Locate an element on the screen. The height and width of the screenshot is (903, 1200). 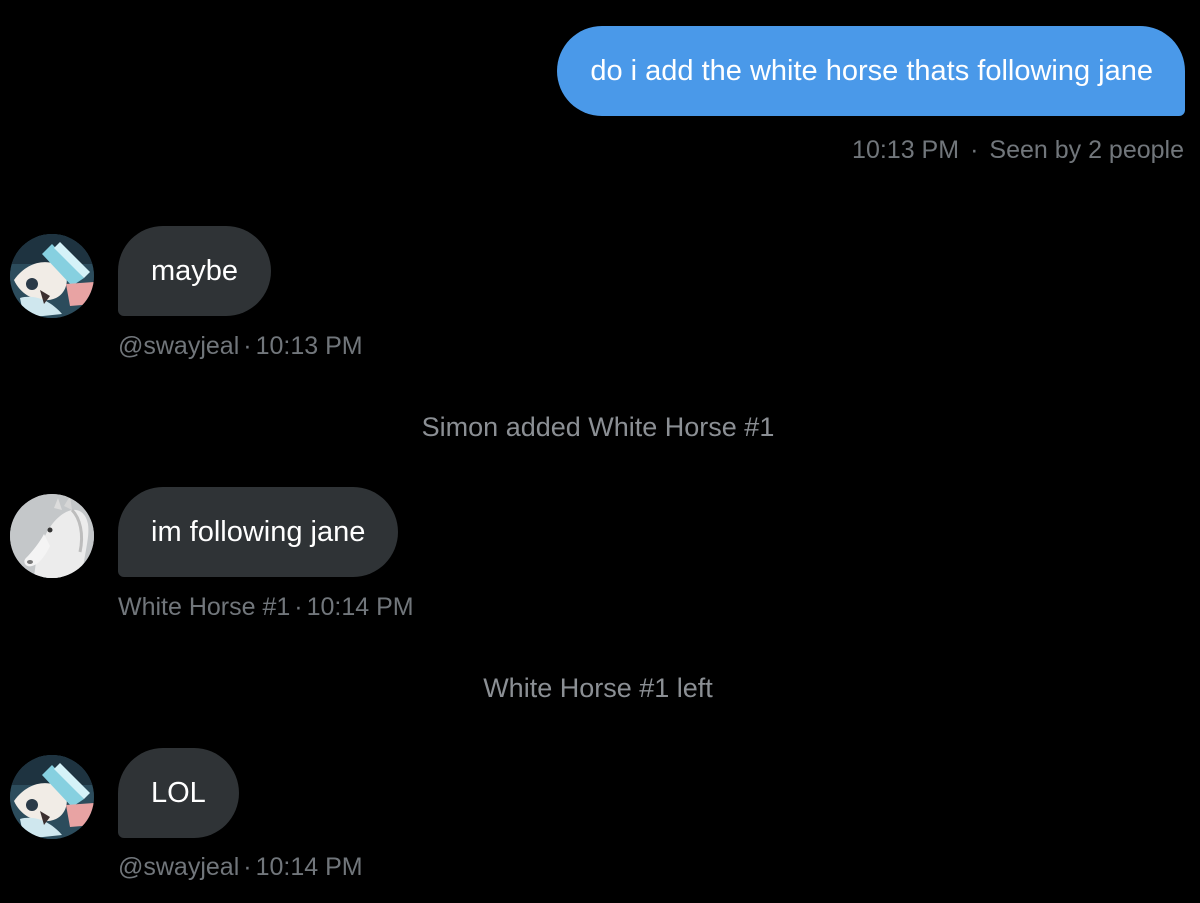
incoming-message-text: im following jane is located at coordinates (258, 531).